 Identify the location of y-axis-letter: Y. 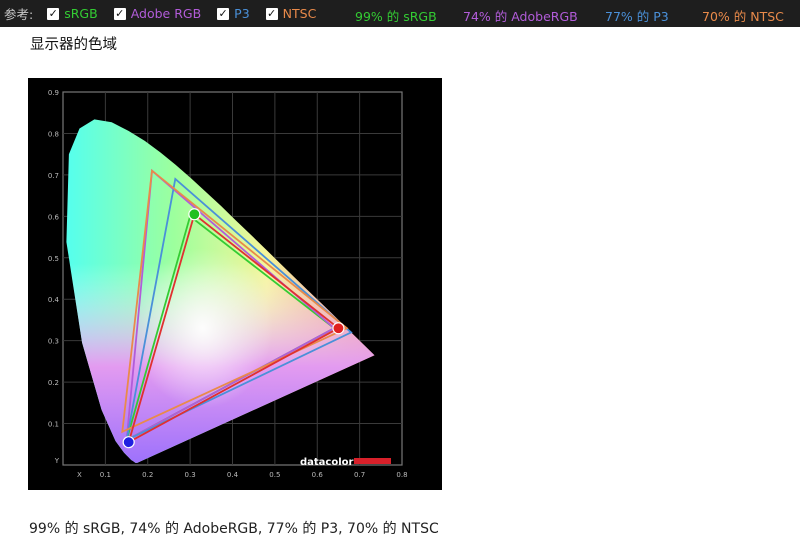
(57, 461).